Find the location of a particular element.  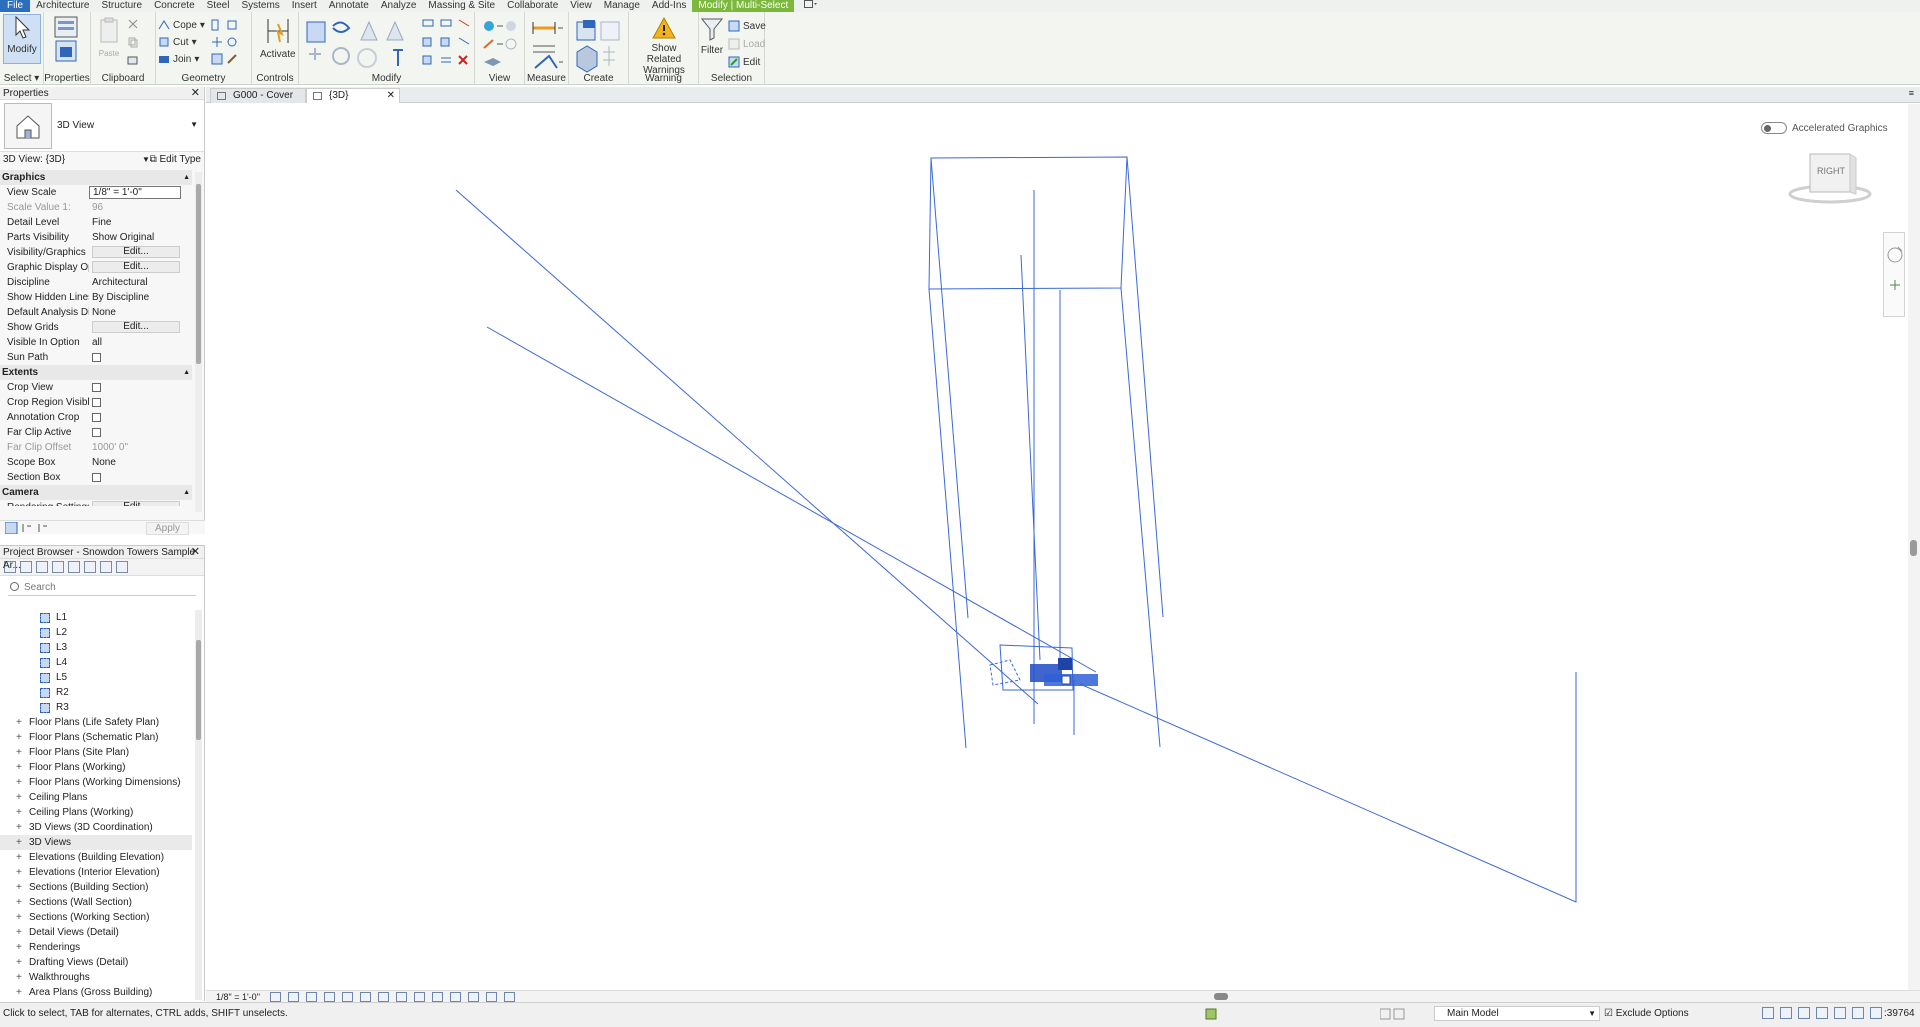

property-value: By Discipline is located at coordinates (135, 297).